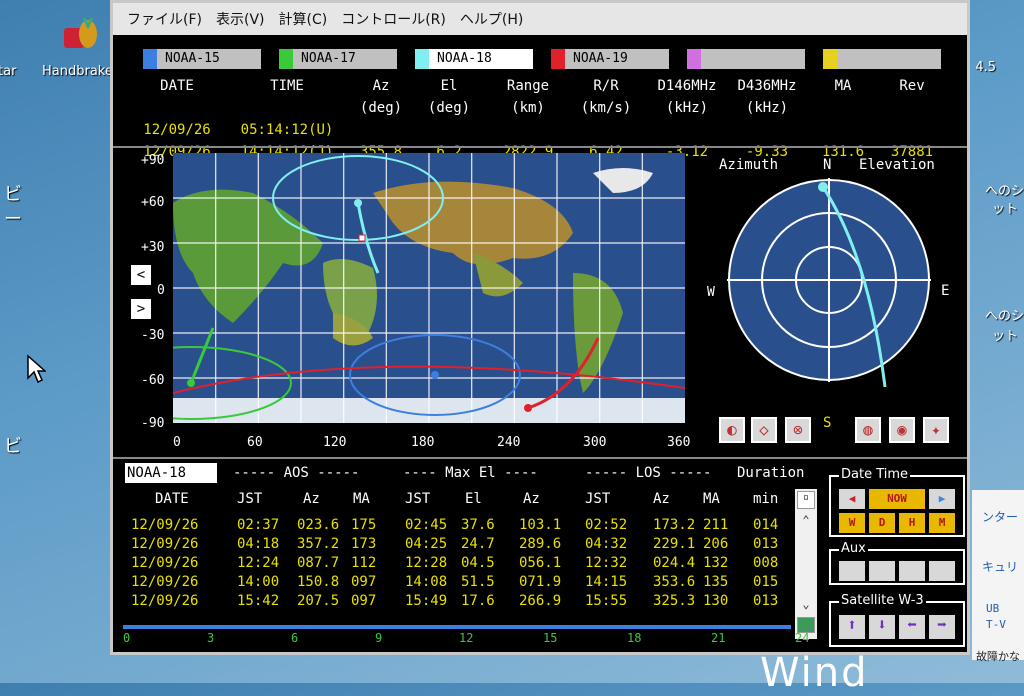 Image resolution: width=1024 pixels, height=696 pixels. What do you see at coordinates (540, 563) in the screenshot?
I see `pass-cell: 056.1` at bounding box center [540, 563].